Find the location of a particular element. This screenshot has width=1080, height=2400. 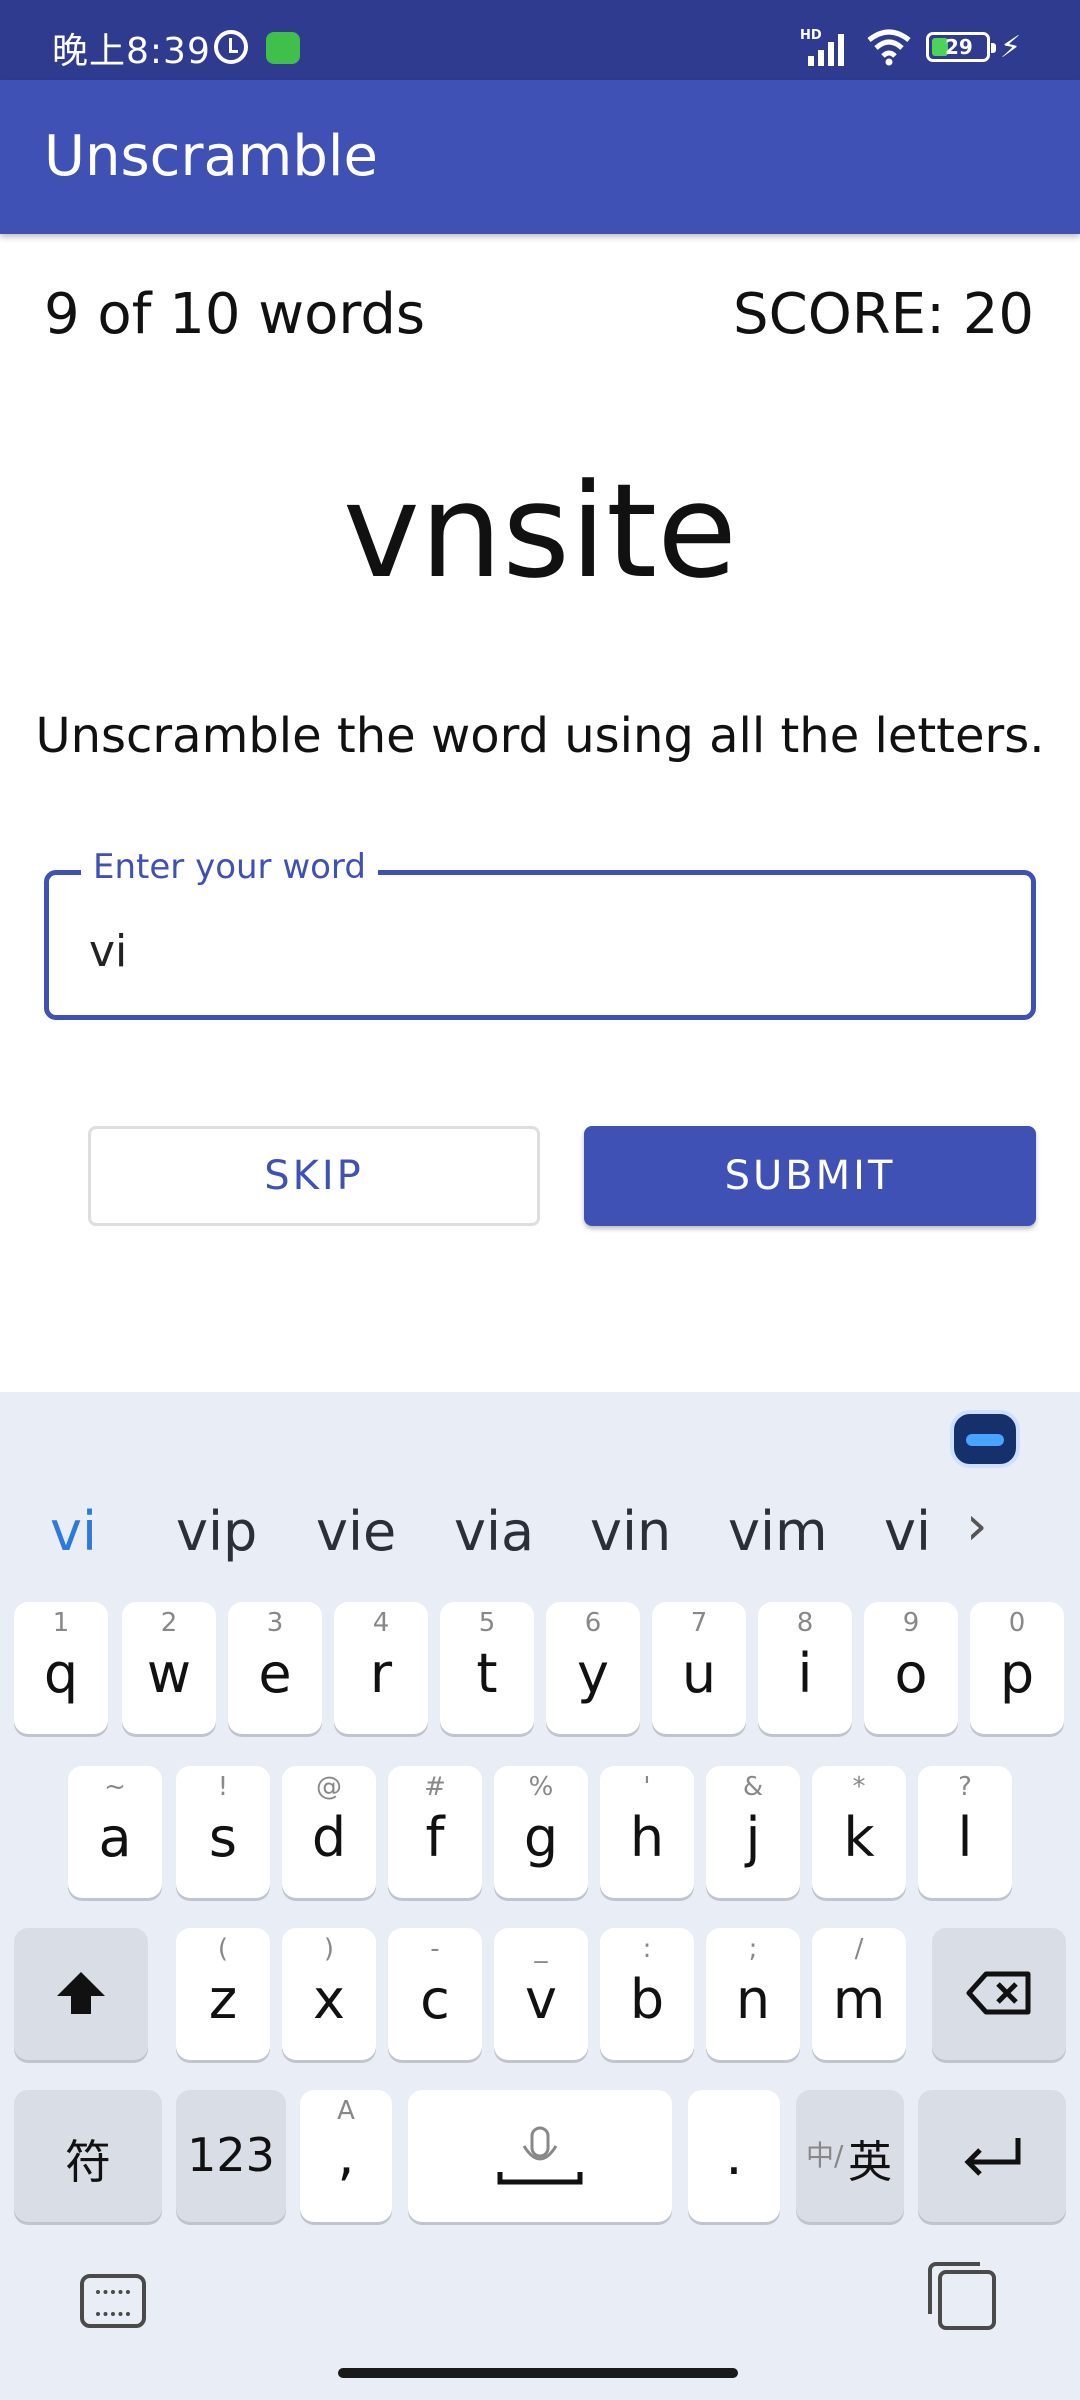

key-a: ~ a is located at coordinates (115, 1832).